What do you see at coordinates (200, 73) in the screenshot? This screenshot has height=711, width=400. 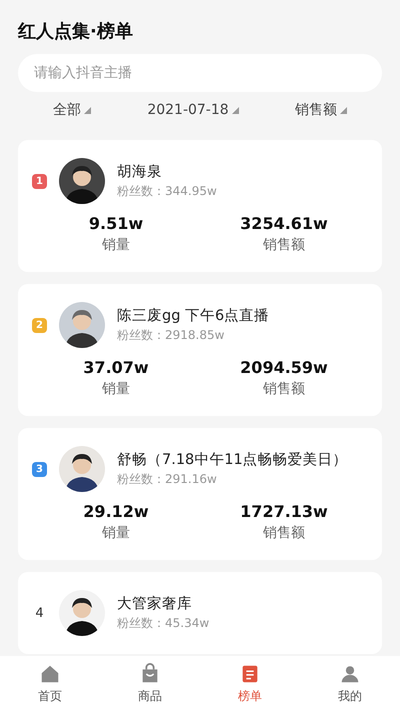 I see `search-field: 请输入抖音主播` at bounding box center [200, 73].